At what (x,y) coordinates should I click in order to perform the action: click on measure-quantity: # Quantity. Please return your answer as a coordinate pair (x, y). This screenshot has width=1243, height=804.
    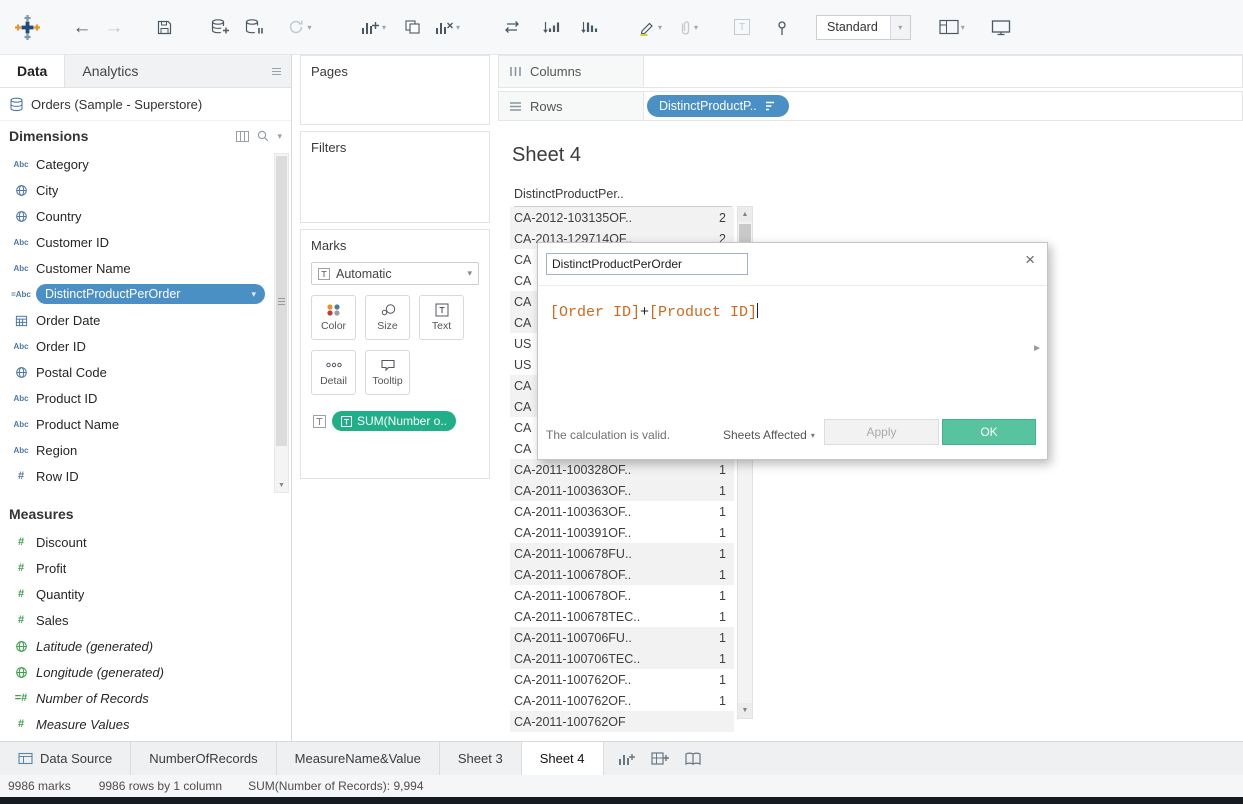
    Looking at the image, I should click on (145, 594).